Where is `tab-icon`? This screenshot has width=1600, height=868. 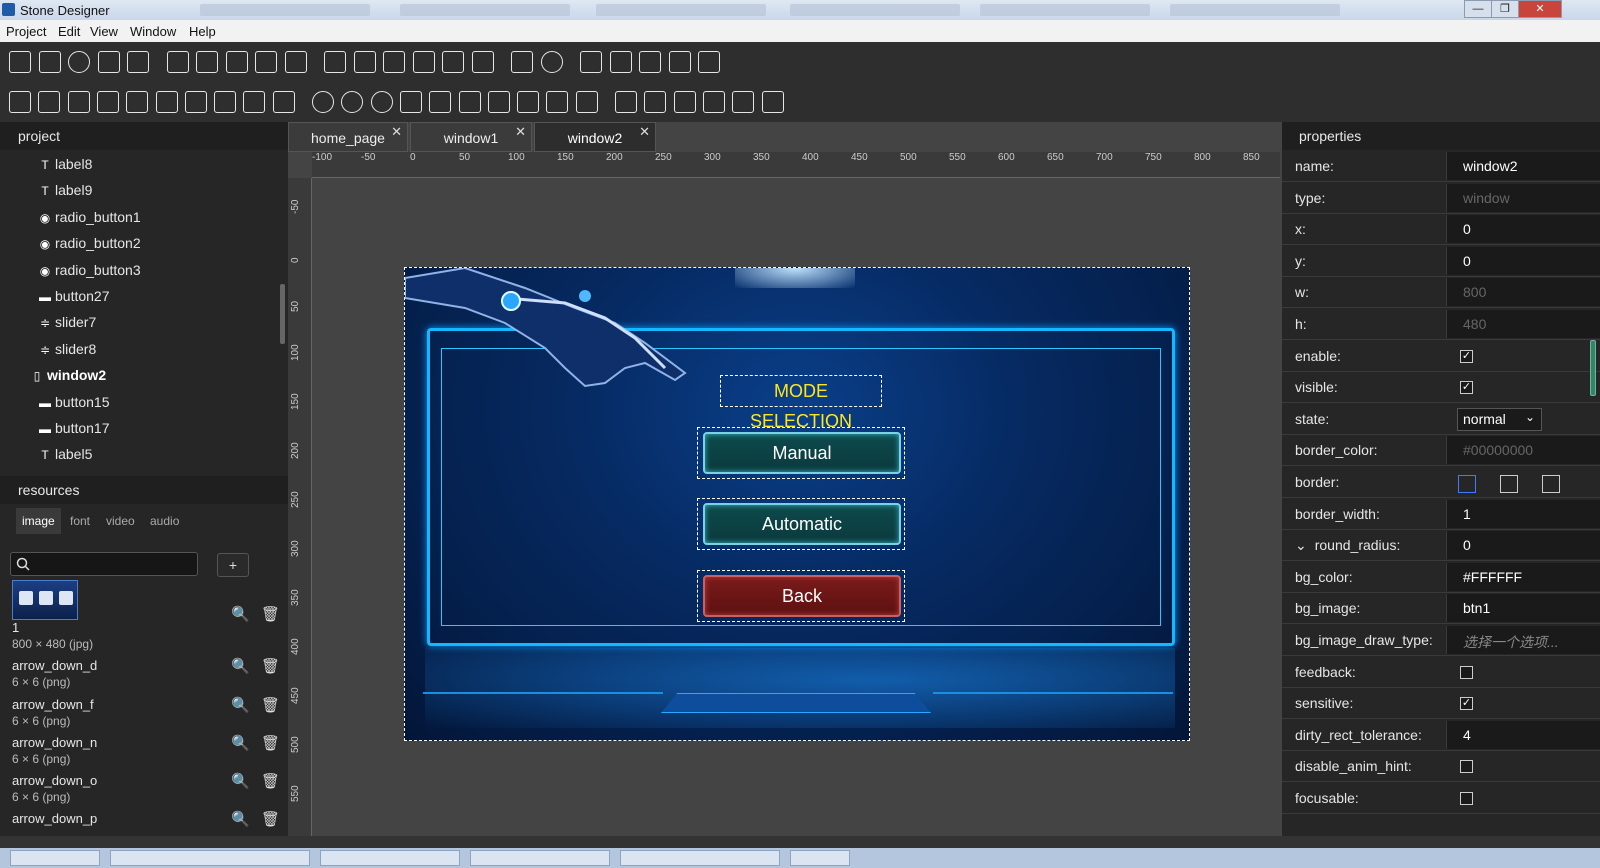
tab-icon is located at coordinates (49, 102).